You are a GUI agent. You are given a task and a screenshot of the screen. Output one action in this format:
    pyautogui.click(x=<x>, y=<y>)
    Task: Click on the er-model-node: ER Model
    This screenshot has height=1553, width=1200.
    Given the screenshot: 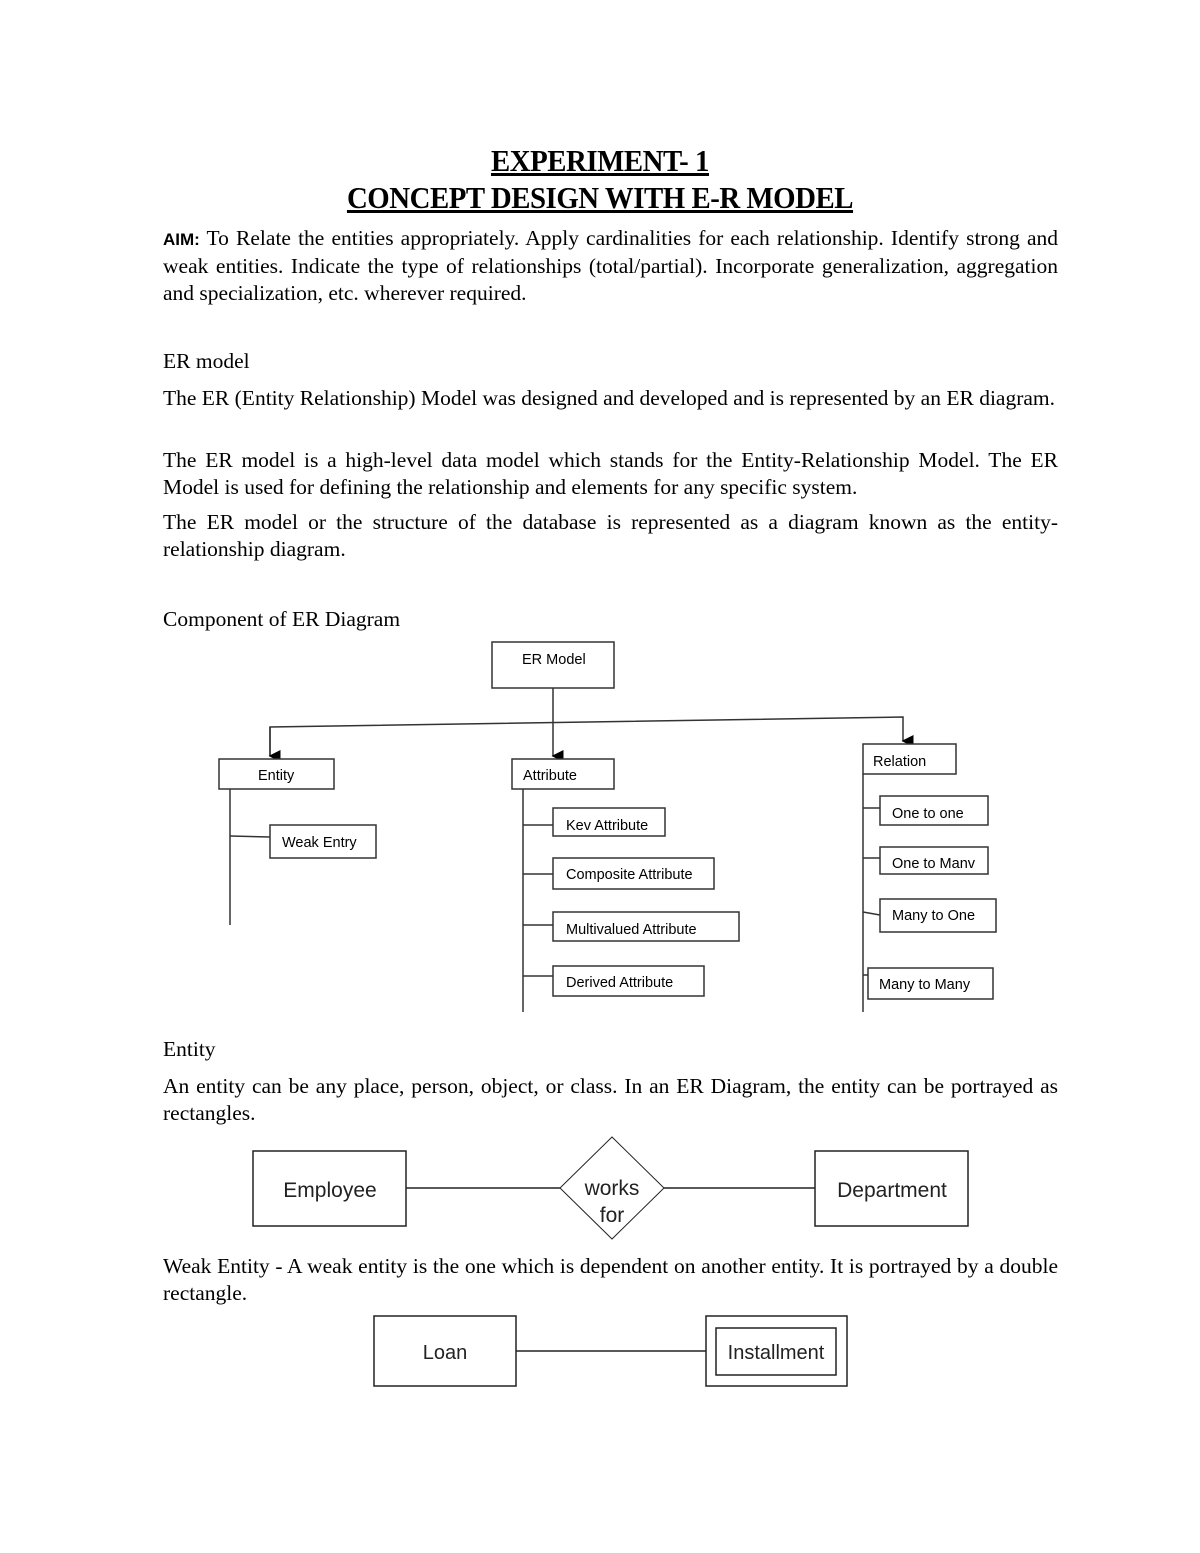 What is the action you would take?
    pyautogui.click(x=553, y=665)
    